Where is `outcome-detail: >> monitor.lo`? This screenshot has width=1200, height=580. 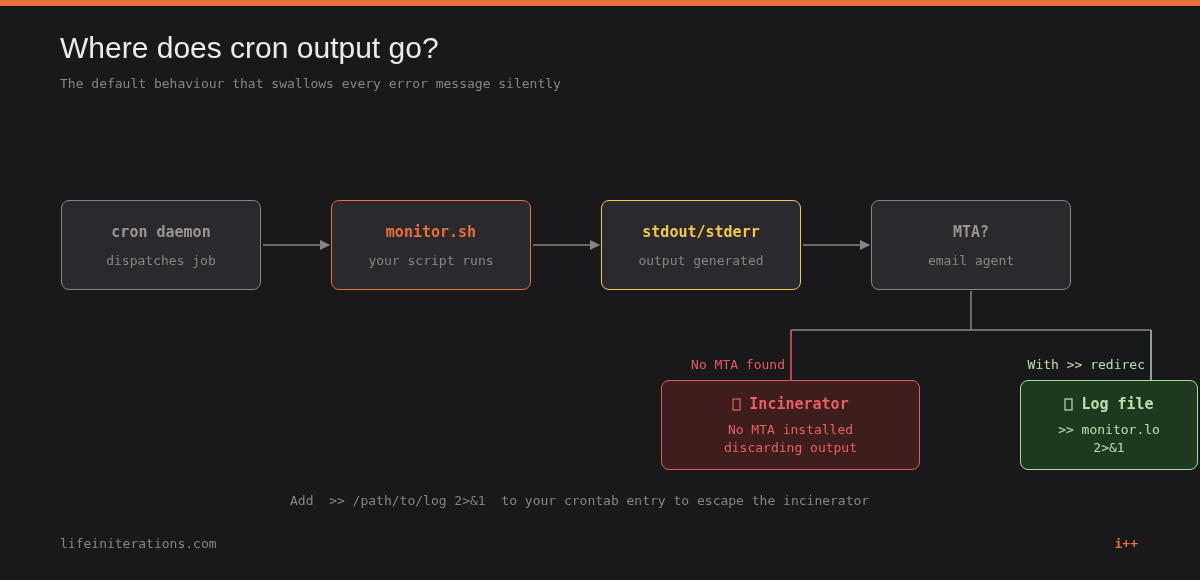 outcome-detail: >> monitor.lo is located at coordinates (1109, 429).